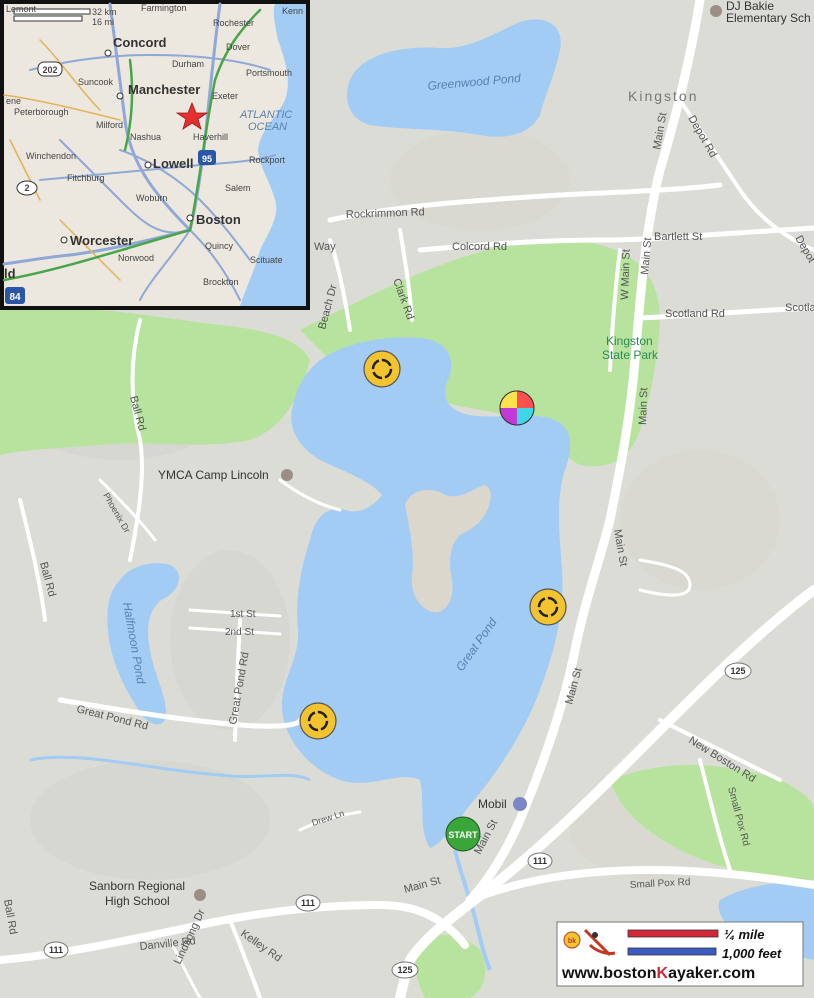  What do you see at coordinates (716, 11) in the screenshot?
I see `school-icon` at bounding box center [716, 11].